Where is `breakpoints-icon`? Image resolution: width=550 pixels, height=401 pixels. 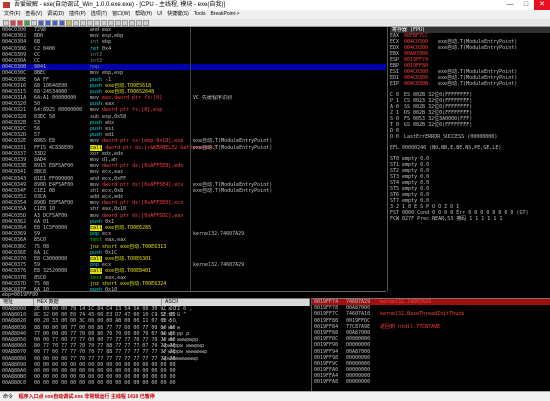
breakpoints-icon is located at coordinates (146, 23).